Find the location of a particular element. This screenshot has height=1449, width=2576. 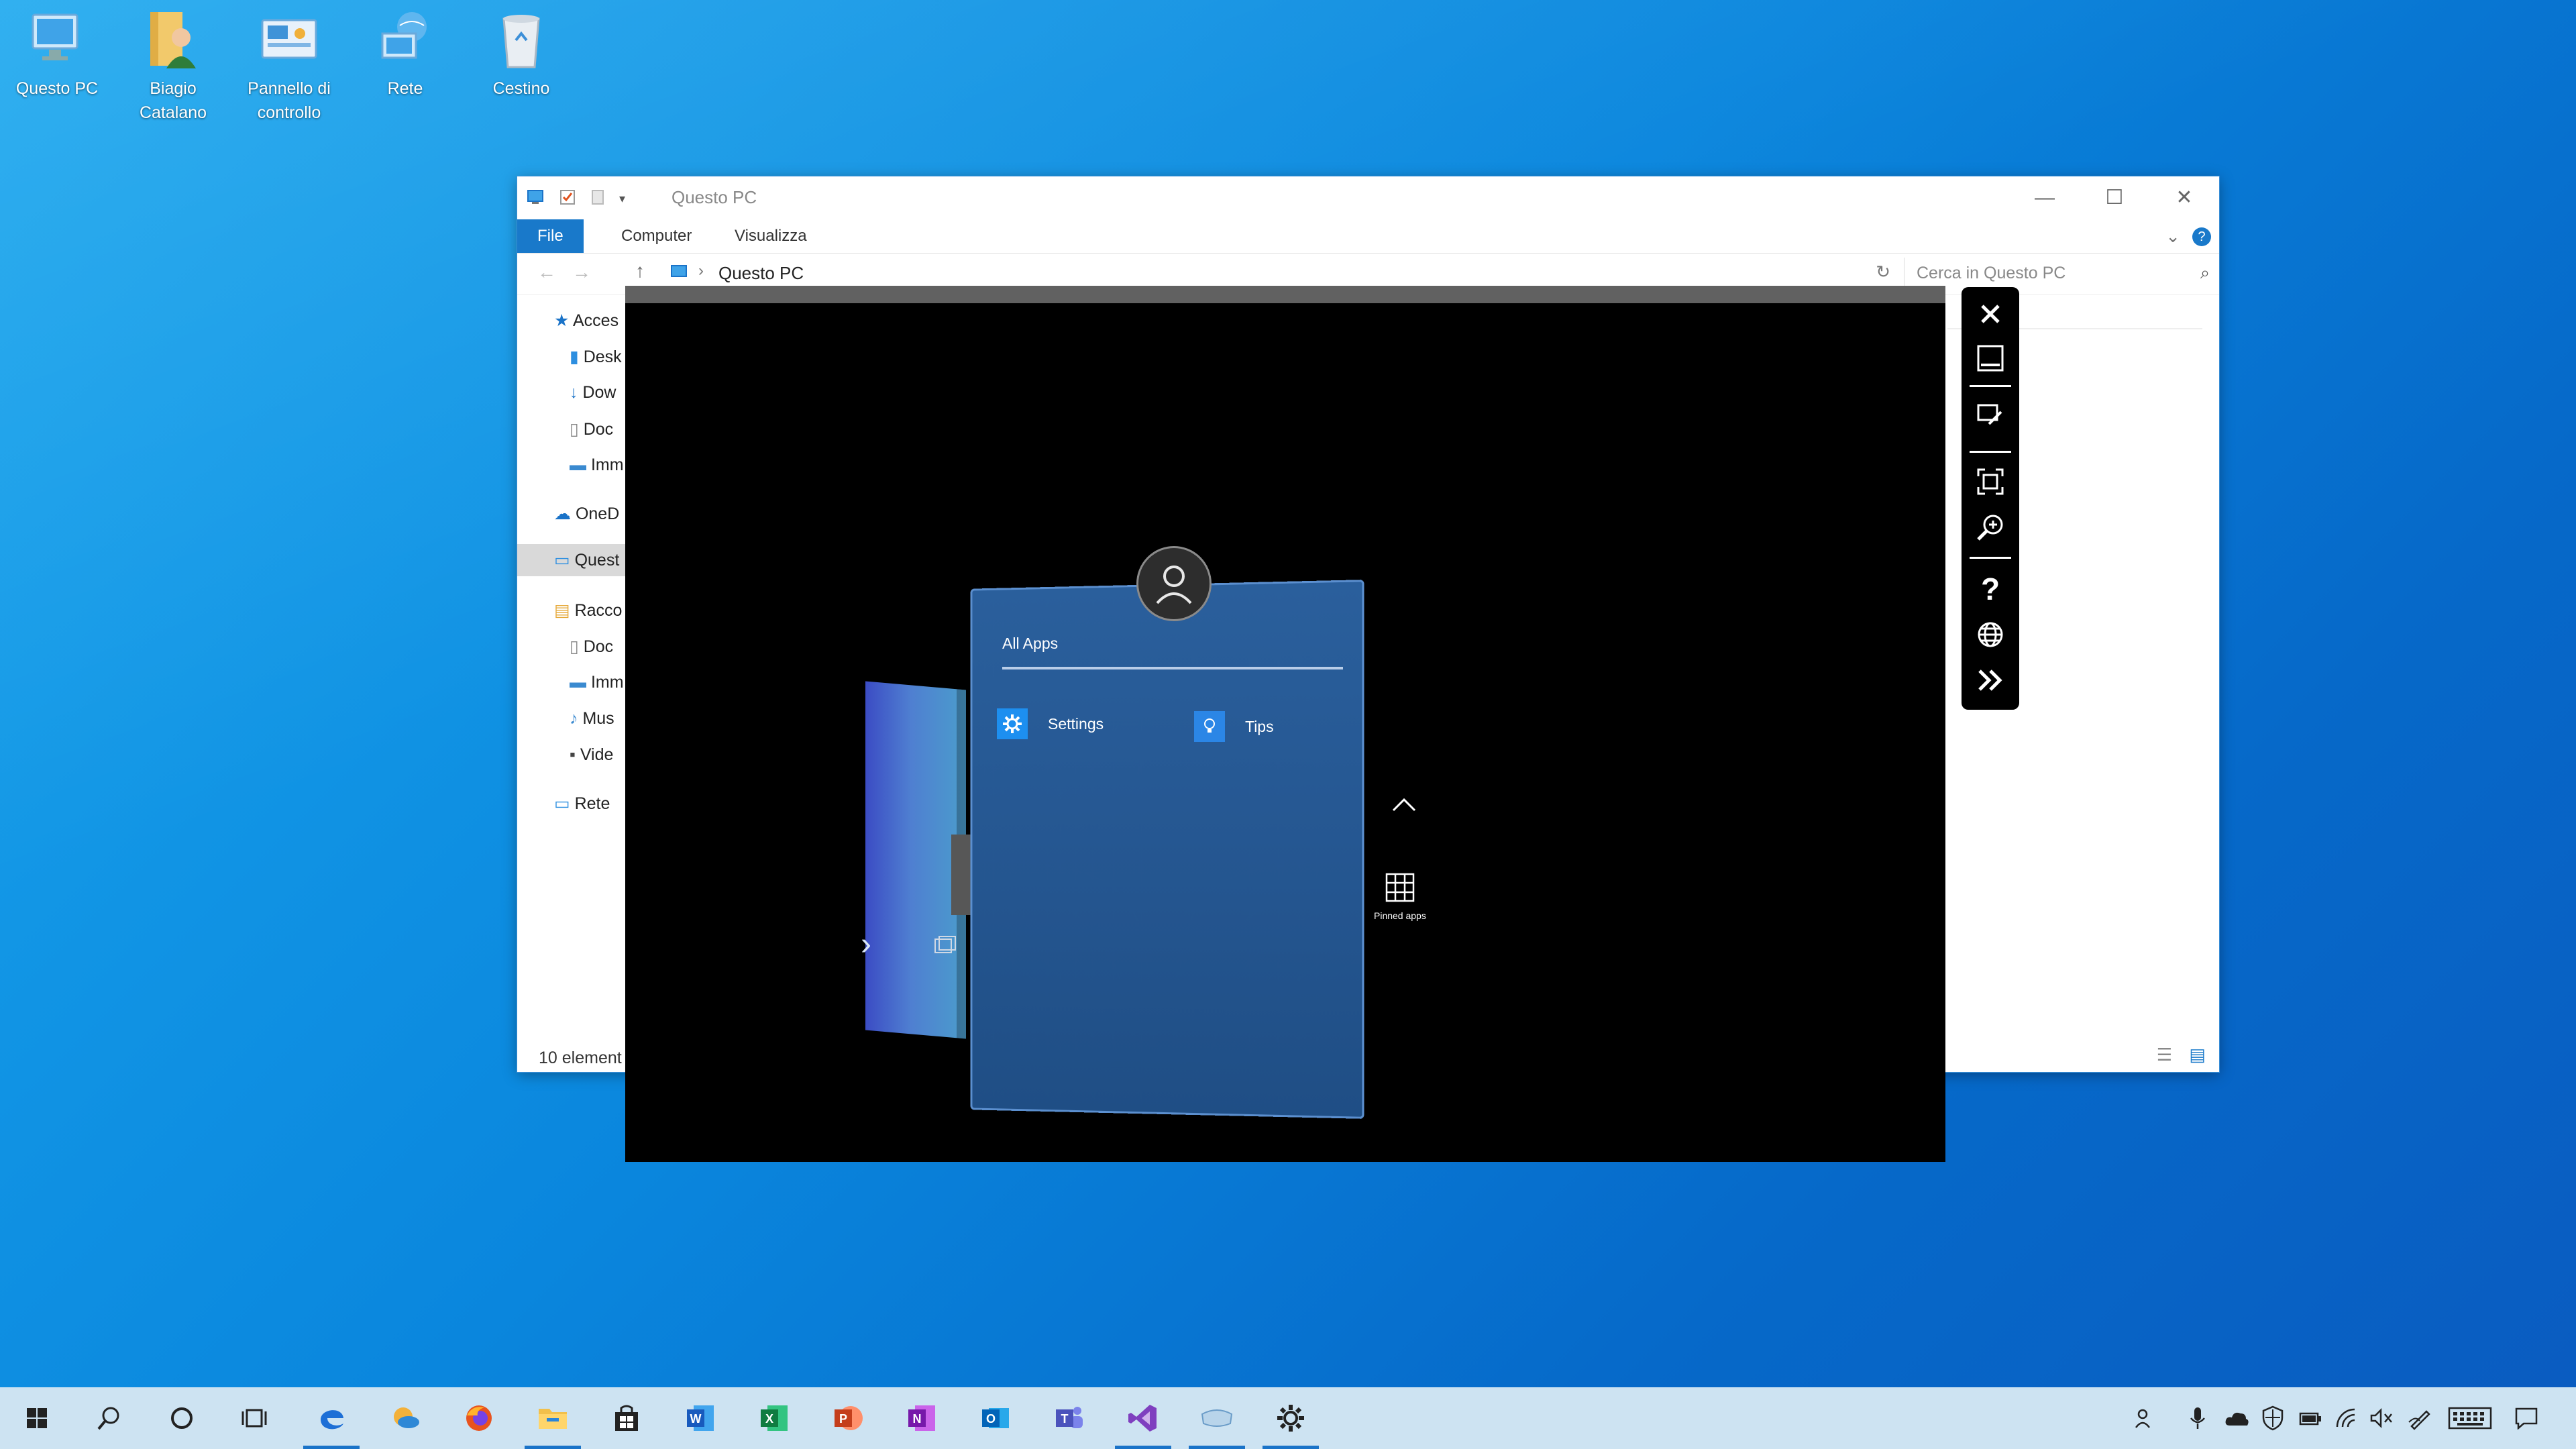

refresh-icon: ↻ is located at coordinates (1883, 272).